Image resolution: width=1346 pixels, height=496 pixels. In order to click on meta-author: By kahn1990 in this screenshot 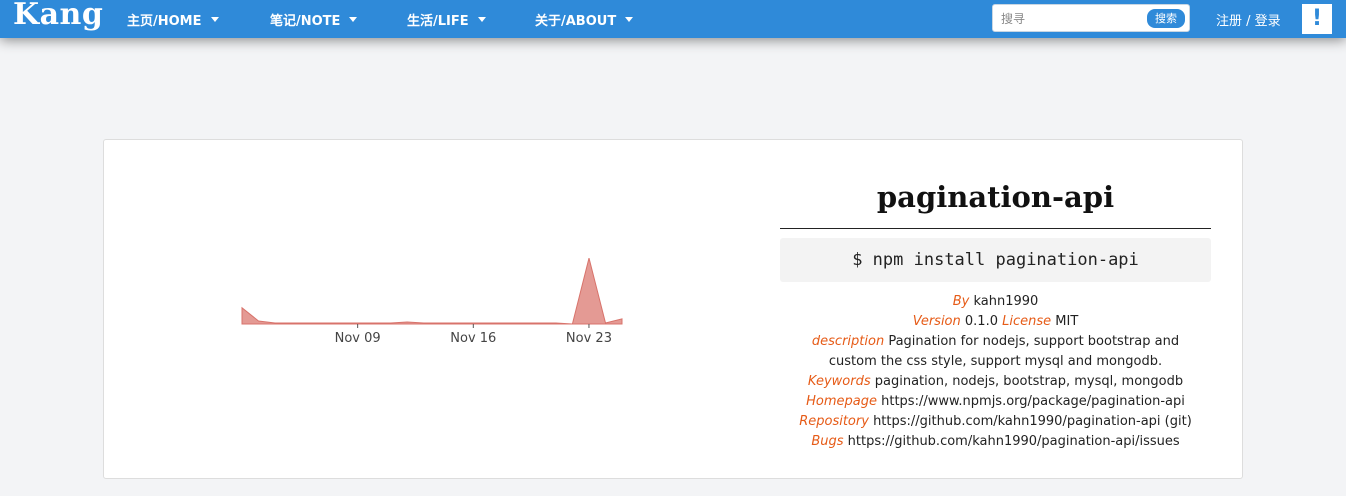, I will do `click(995, 302)`.